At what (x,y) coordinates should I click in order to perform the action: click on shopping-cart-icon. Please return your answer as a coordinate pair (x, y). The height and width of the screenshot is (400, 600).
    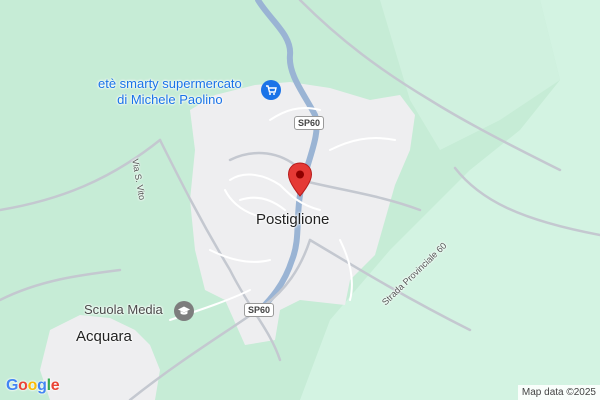
    Looking at the image, I should click on (271, 90).